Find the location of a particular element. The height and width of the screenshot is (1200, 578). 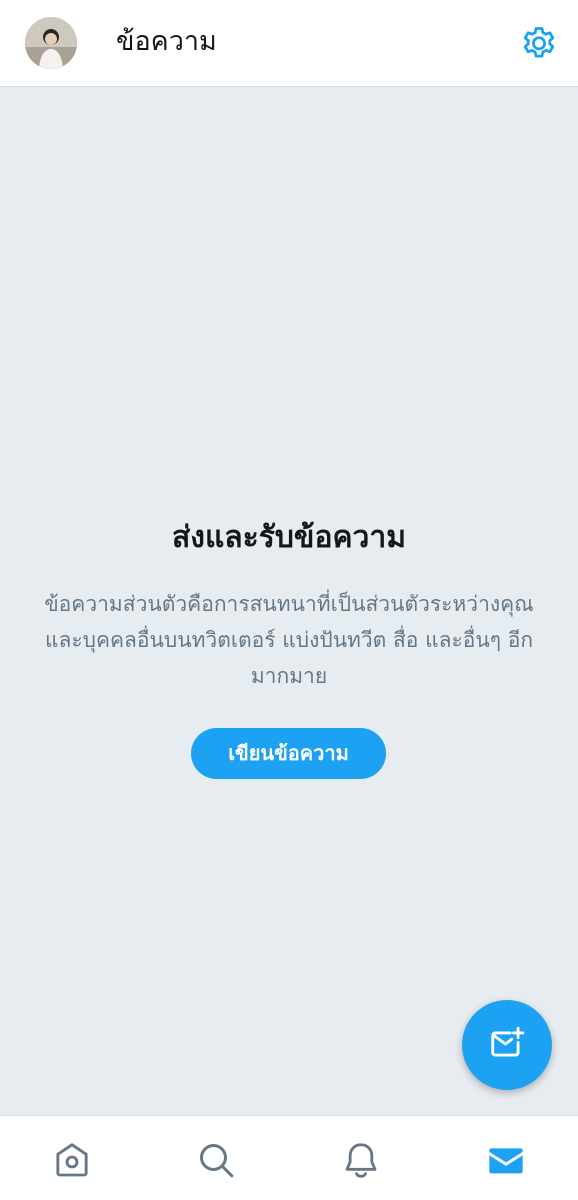

nav-search is located at coordinates (216, 1160).